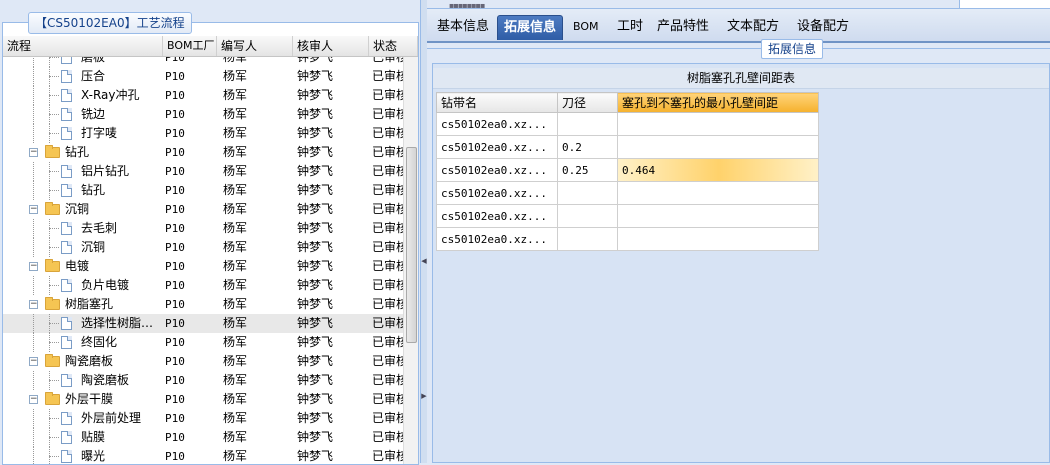 This screenshot has width=1050, height=465. I want to click on process-name-cell: 沉铜, so click(82, 247).